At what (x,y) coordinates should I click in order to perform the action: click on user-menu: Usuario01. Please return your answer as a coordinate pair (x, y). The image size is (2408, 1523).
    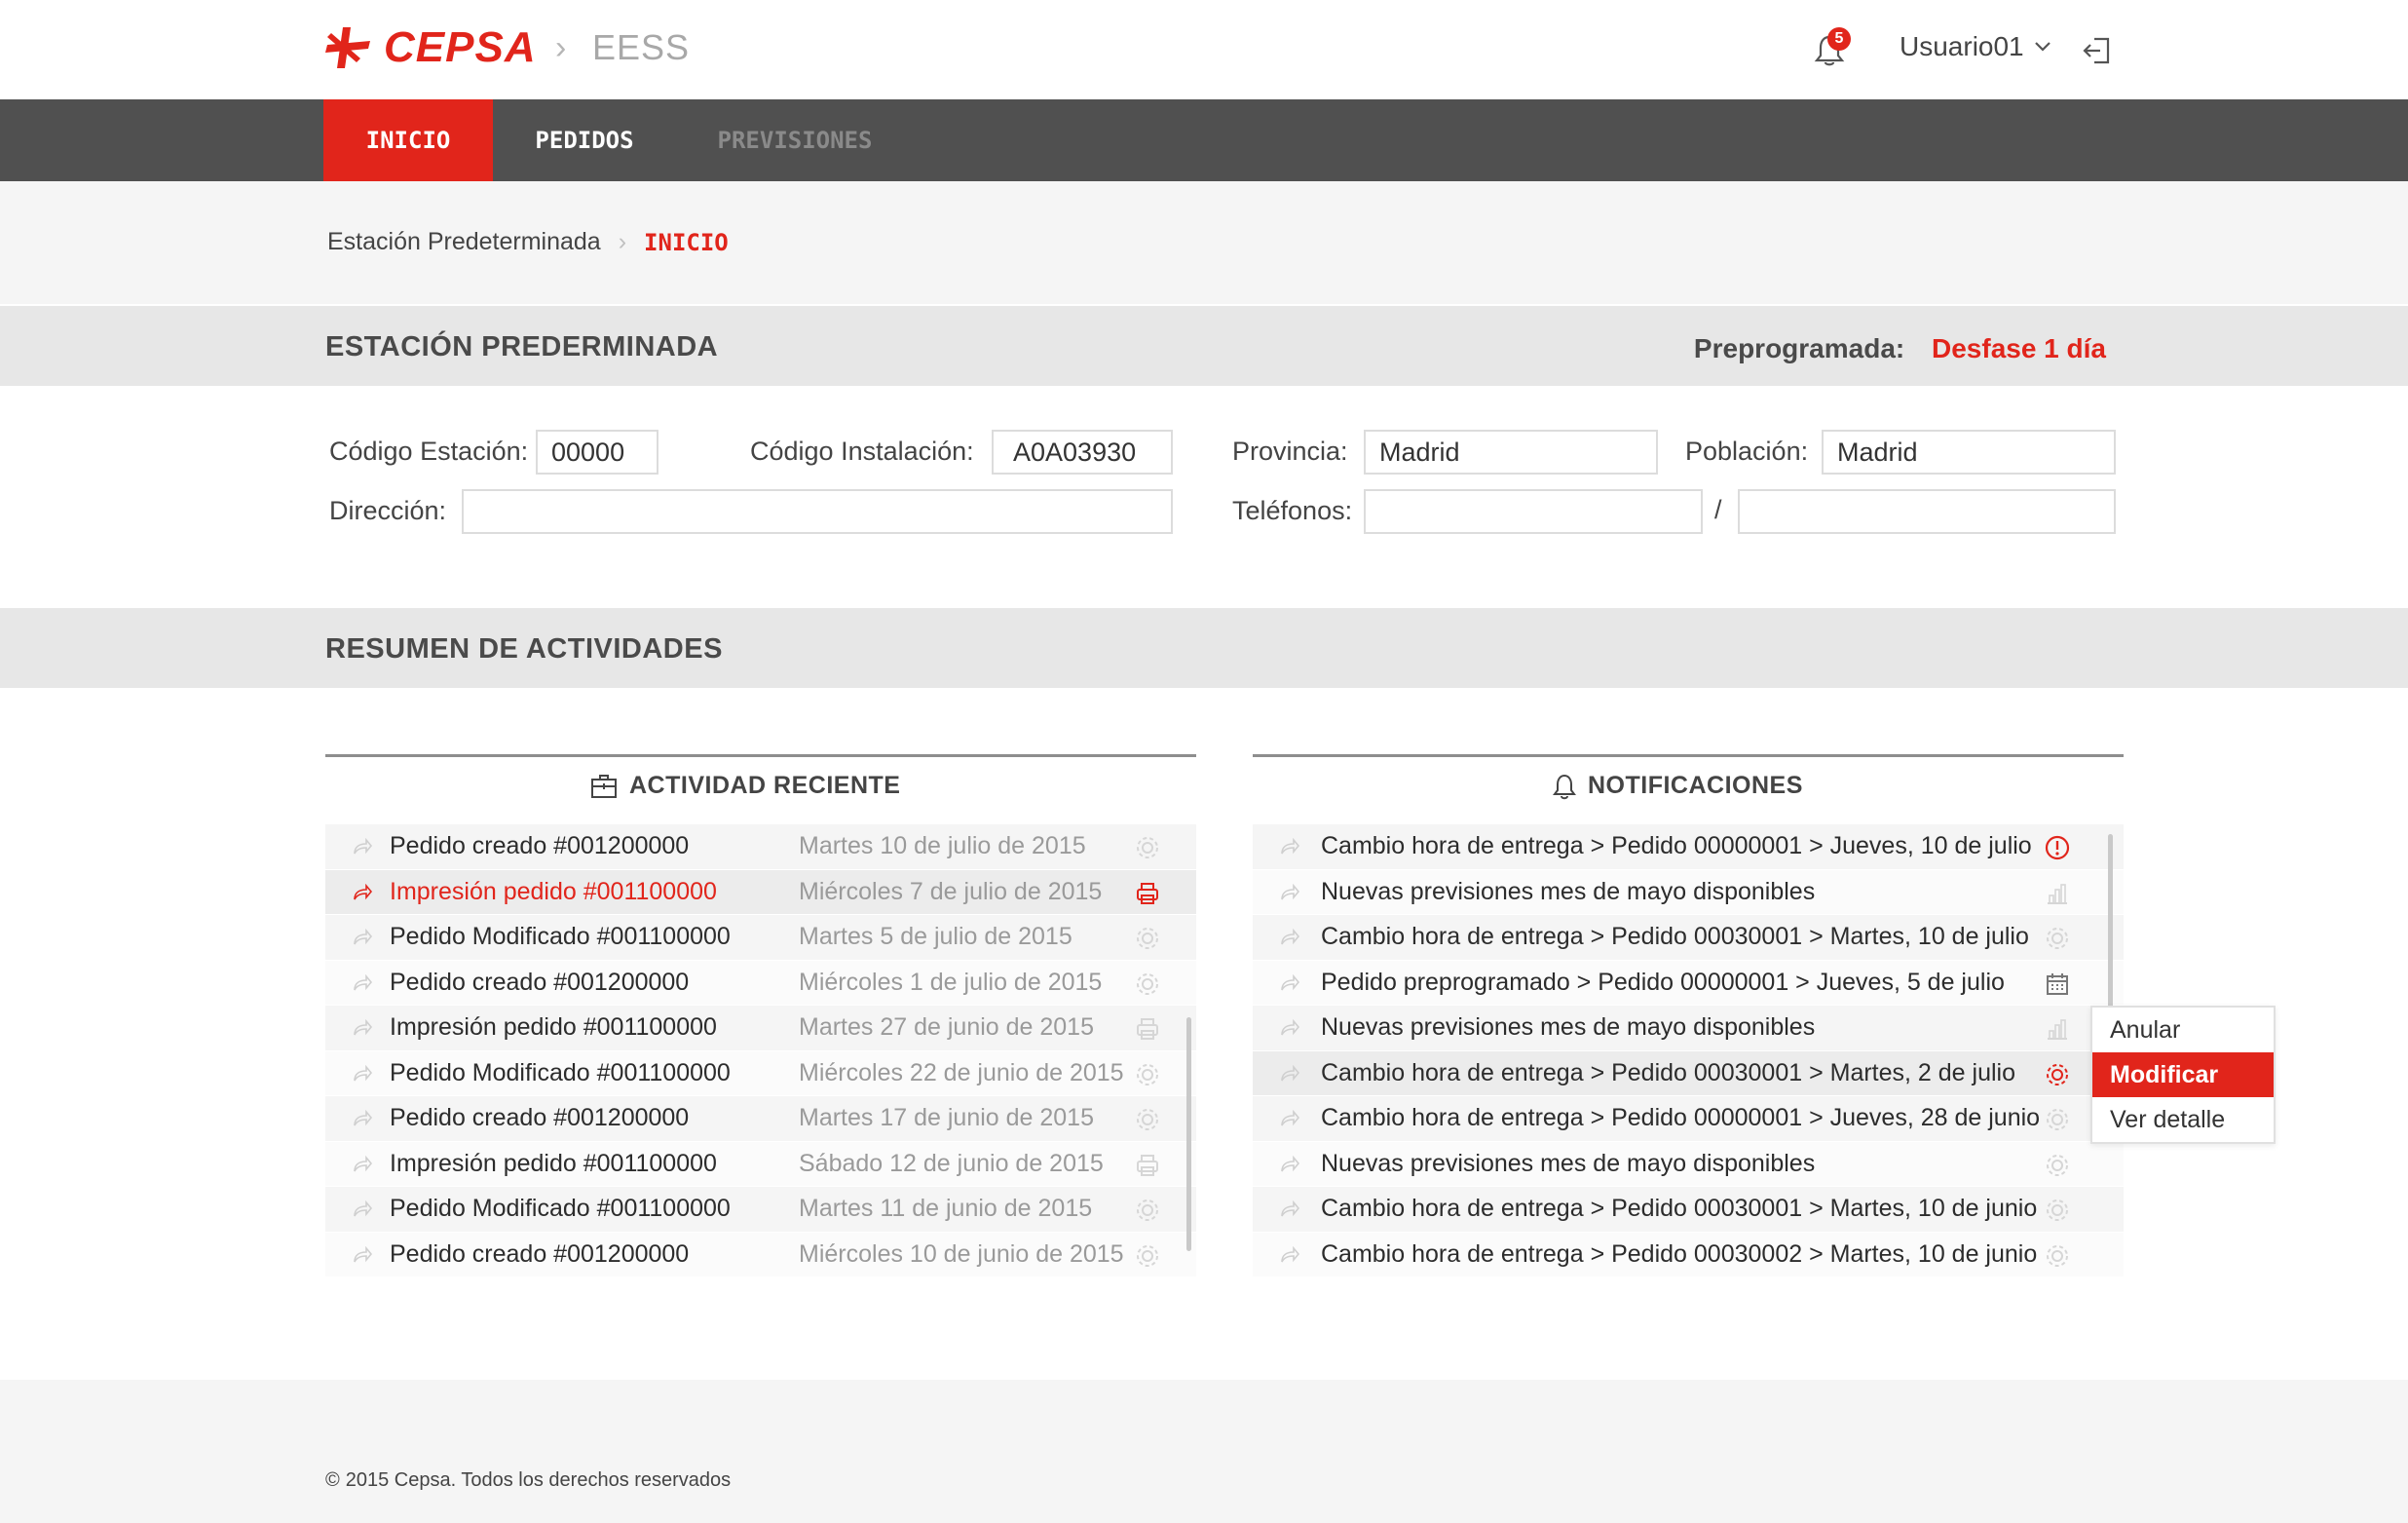
    Looking at the image, I should click on (1975, 46).